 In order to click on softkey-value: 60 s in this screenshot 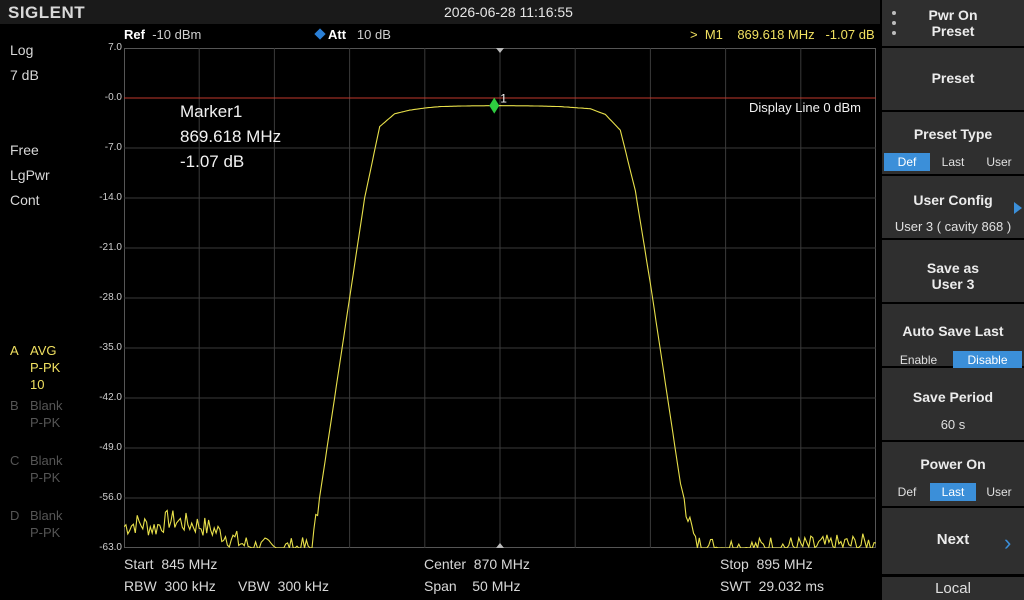, I will do `click(953, 424)`.